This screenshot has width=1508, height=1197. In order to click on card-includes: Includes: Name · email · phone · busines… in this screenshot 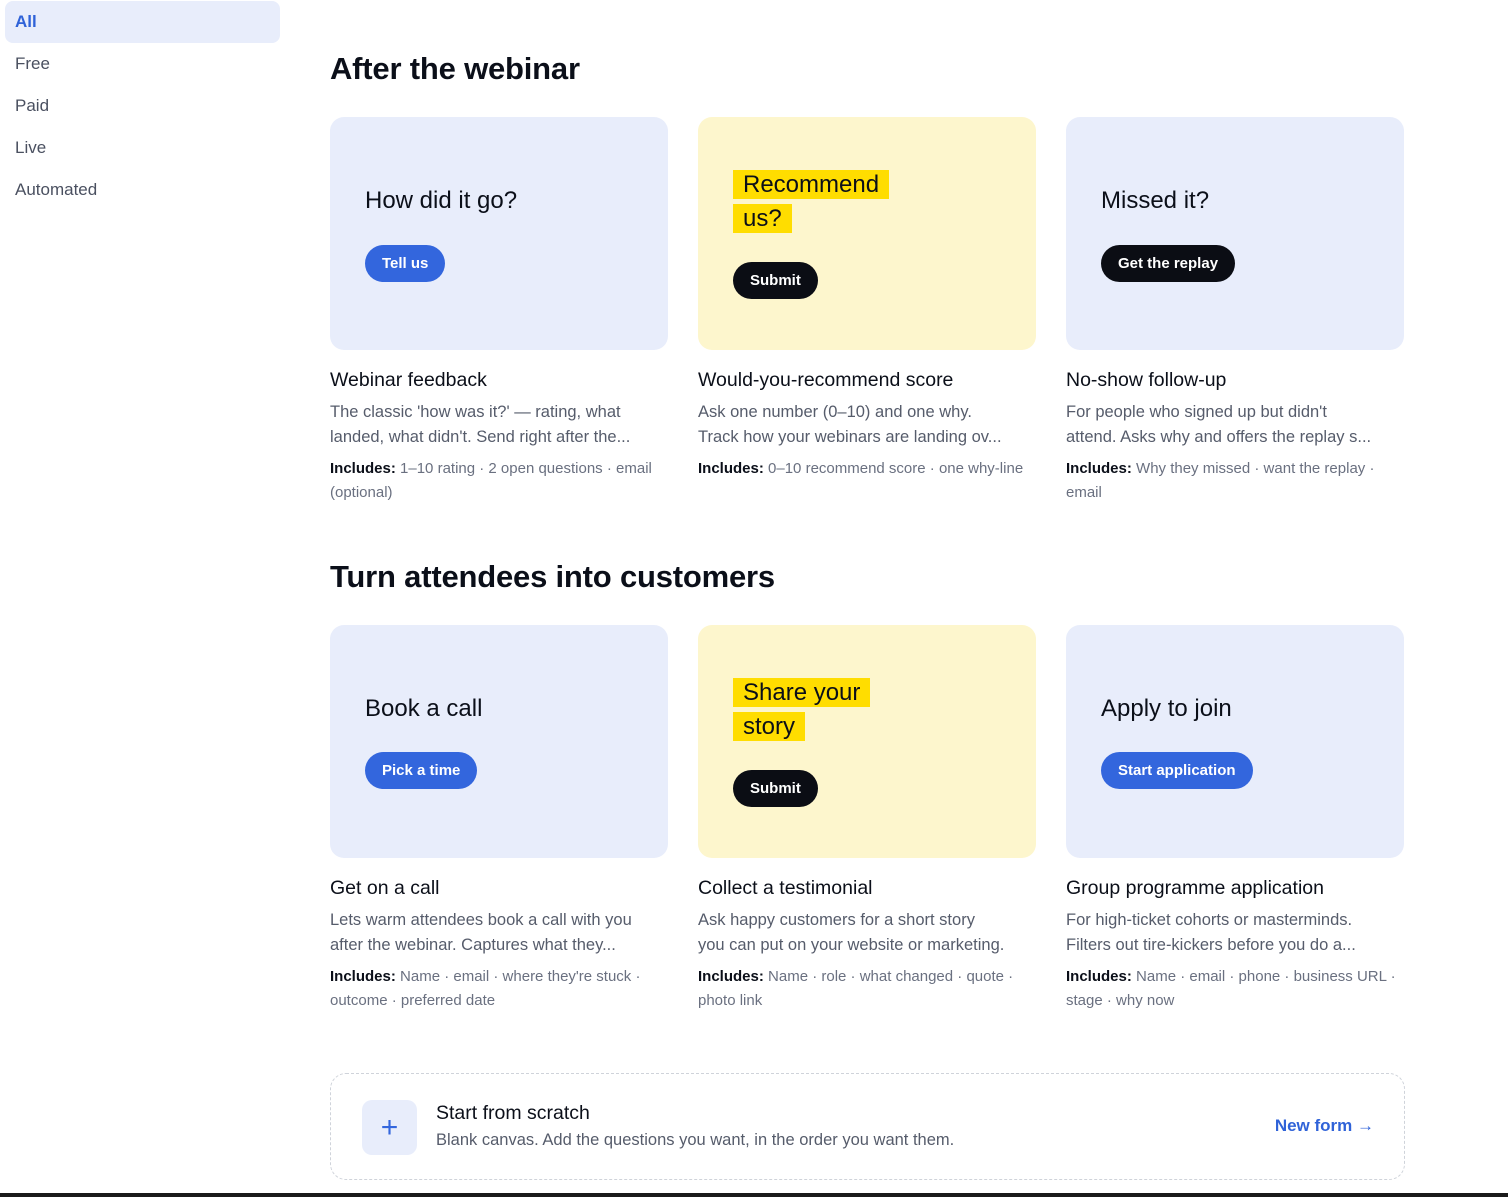, I will do `click(1231, 988)`.